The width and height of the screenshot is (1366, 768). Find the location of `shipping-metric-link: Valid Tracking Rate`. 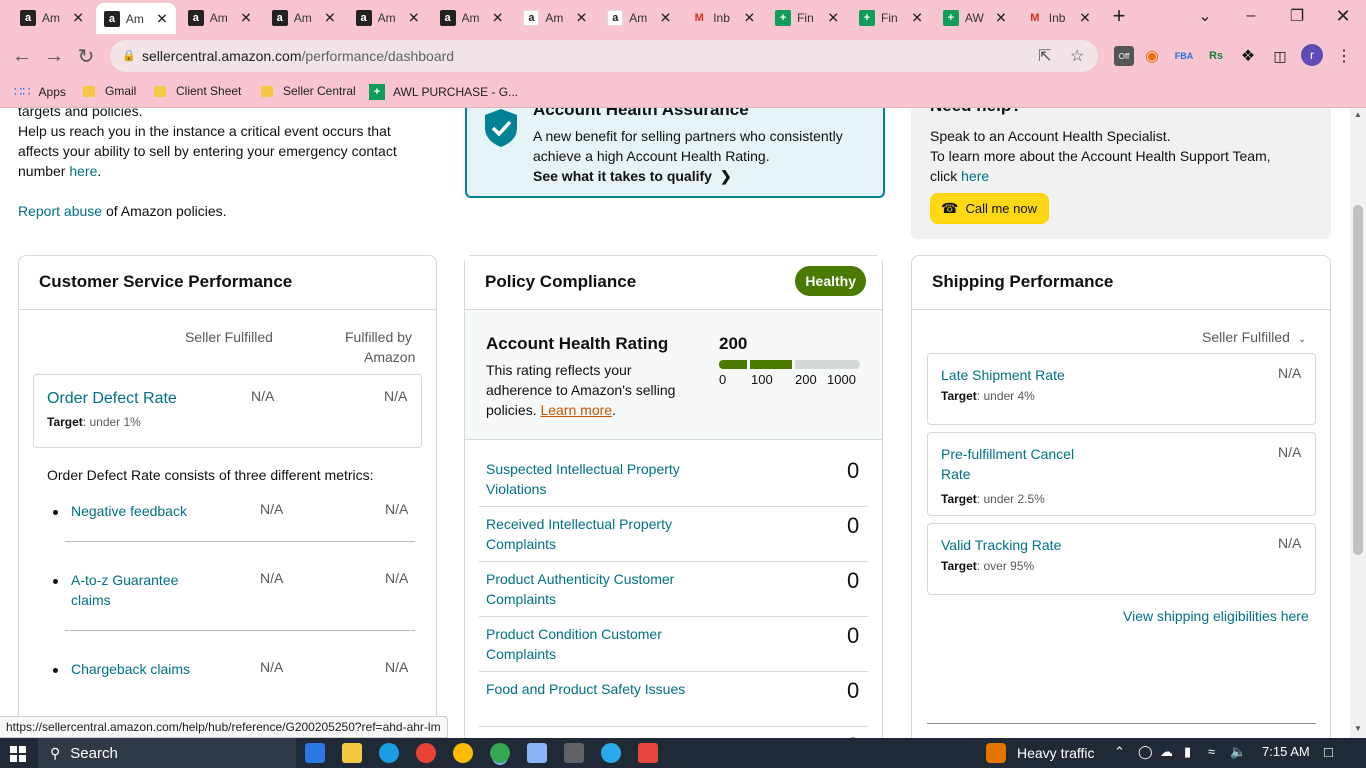

shipping-metric-link: Valid Tracking Rate is located at coordinates (1001, 545).